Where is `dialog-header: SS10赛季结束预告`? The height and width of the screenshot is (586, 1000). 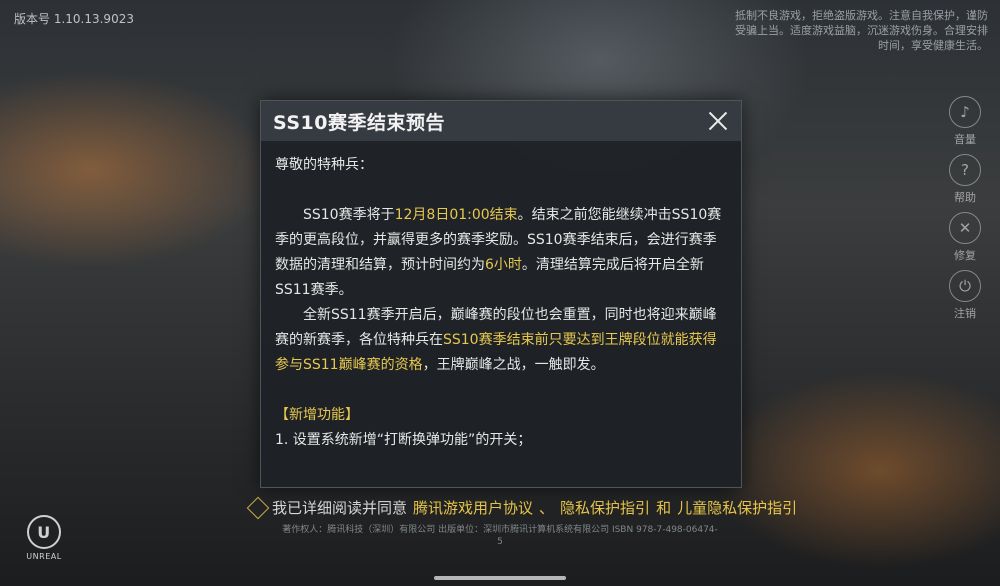 dialog-header: SS10赛季结束预告 is located at coordinates (501, 121).